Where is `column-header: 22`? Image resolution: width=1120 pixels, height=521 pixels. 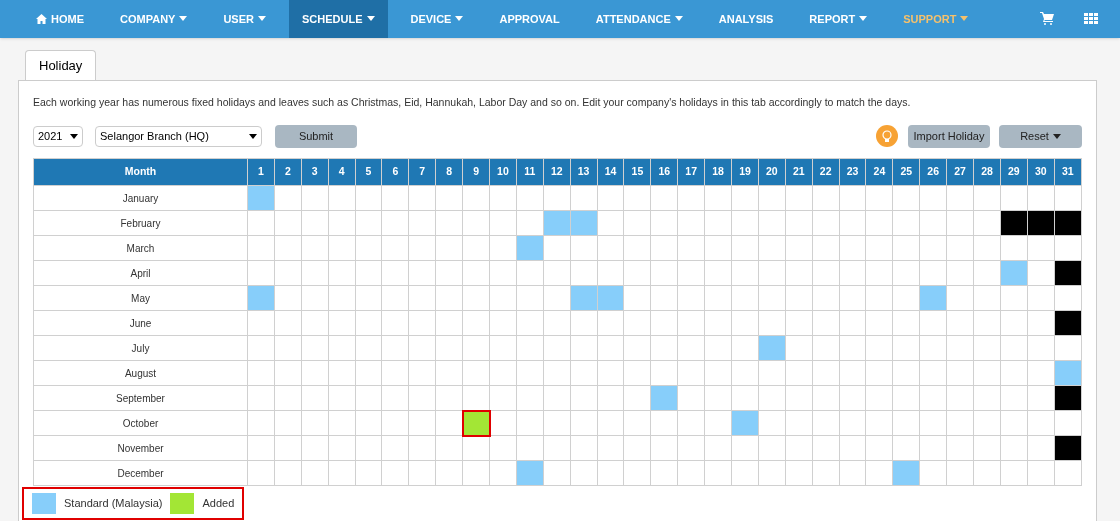
column-header: 22 is located at coordinates (826, 172).